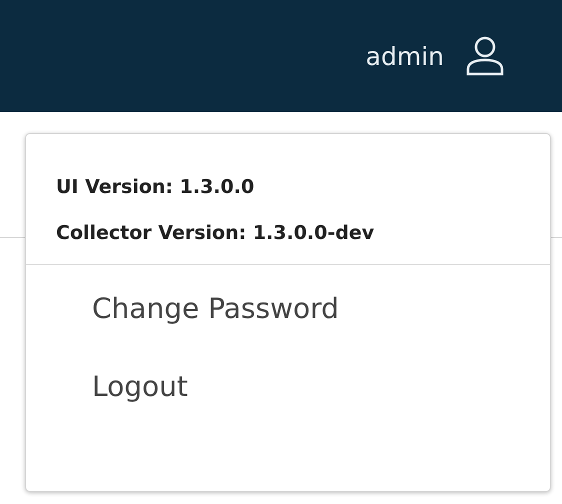  Describe the element at coordinates (156, 187) in the screenshot. I see `version-text: UI Version: 1.3.0.0` at that location.